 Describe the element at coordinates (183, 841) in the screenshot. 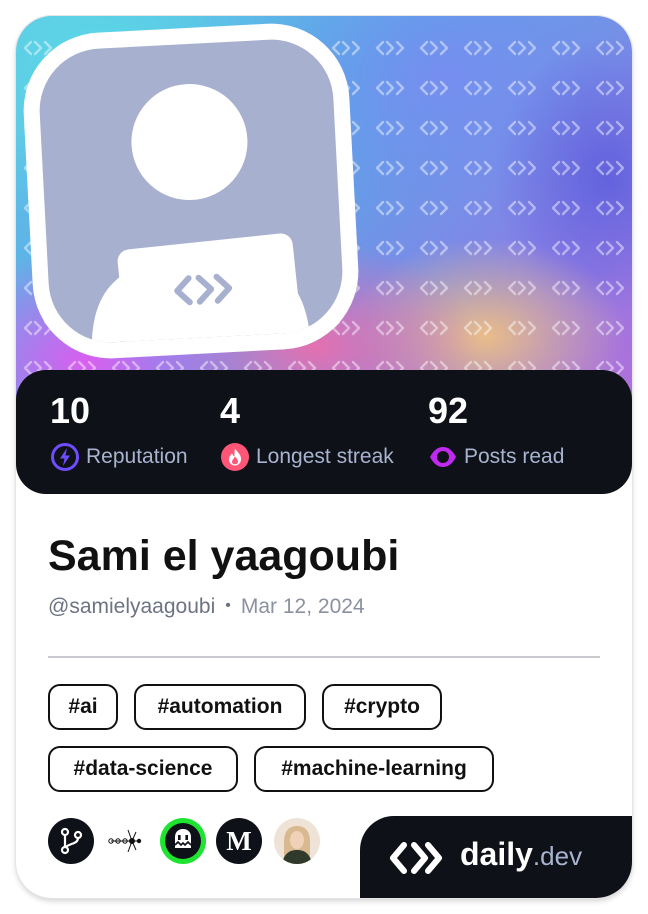

I see `android-badge-icon` at that location.